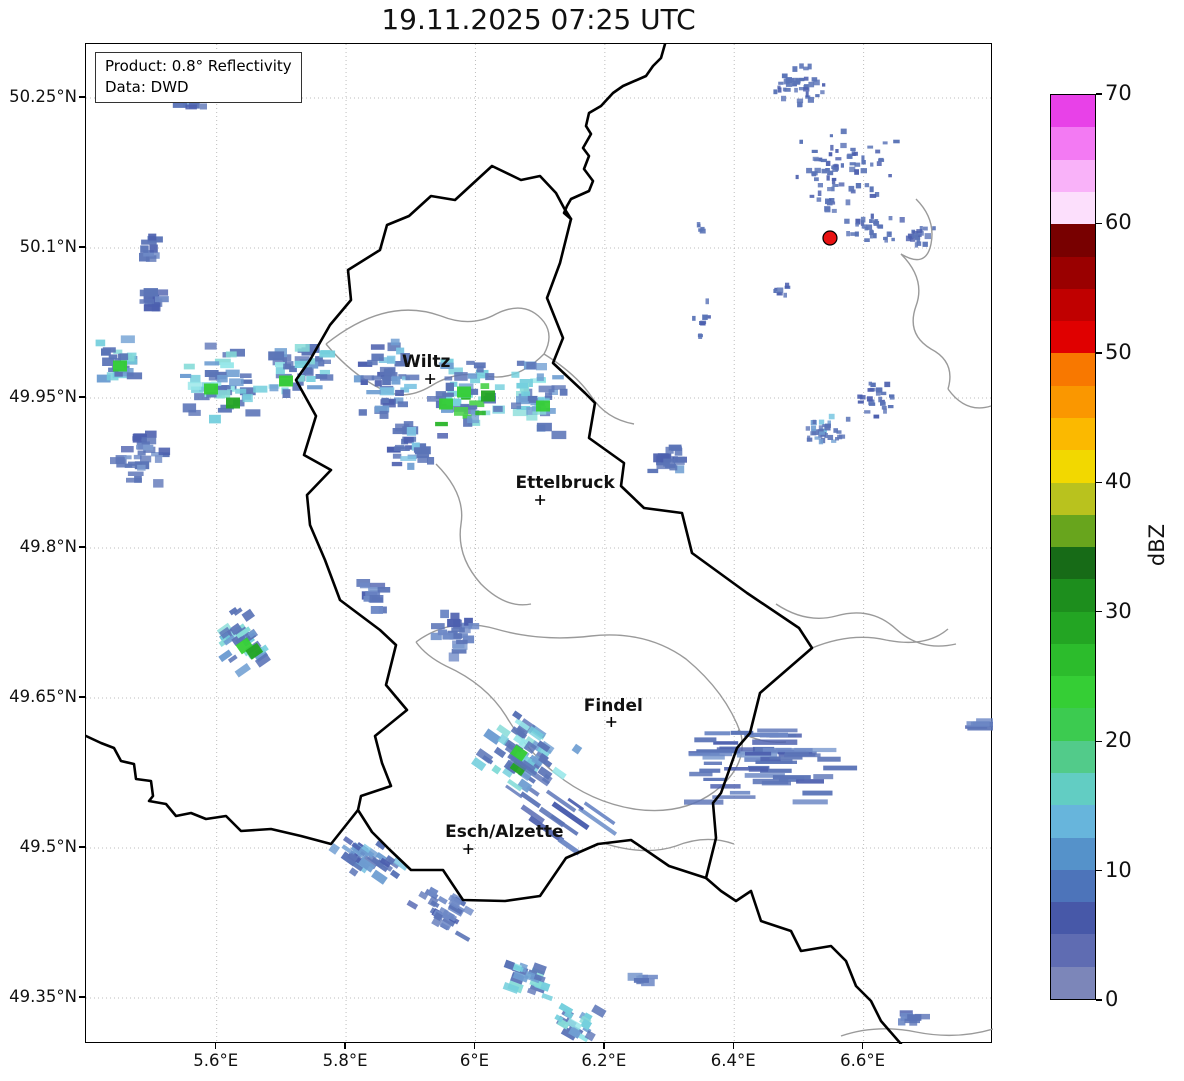  What do you see at coordinates (198, 66) in the screenshot?
I see `product-line: Product: 0.8° Reflectivity` at bounding box center [198, 66].